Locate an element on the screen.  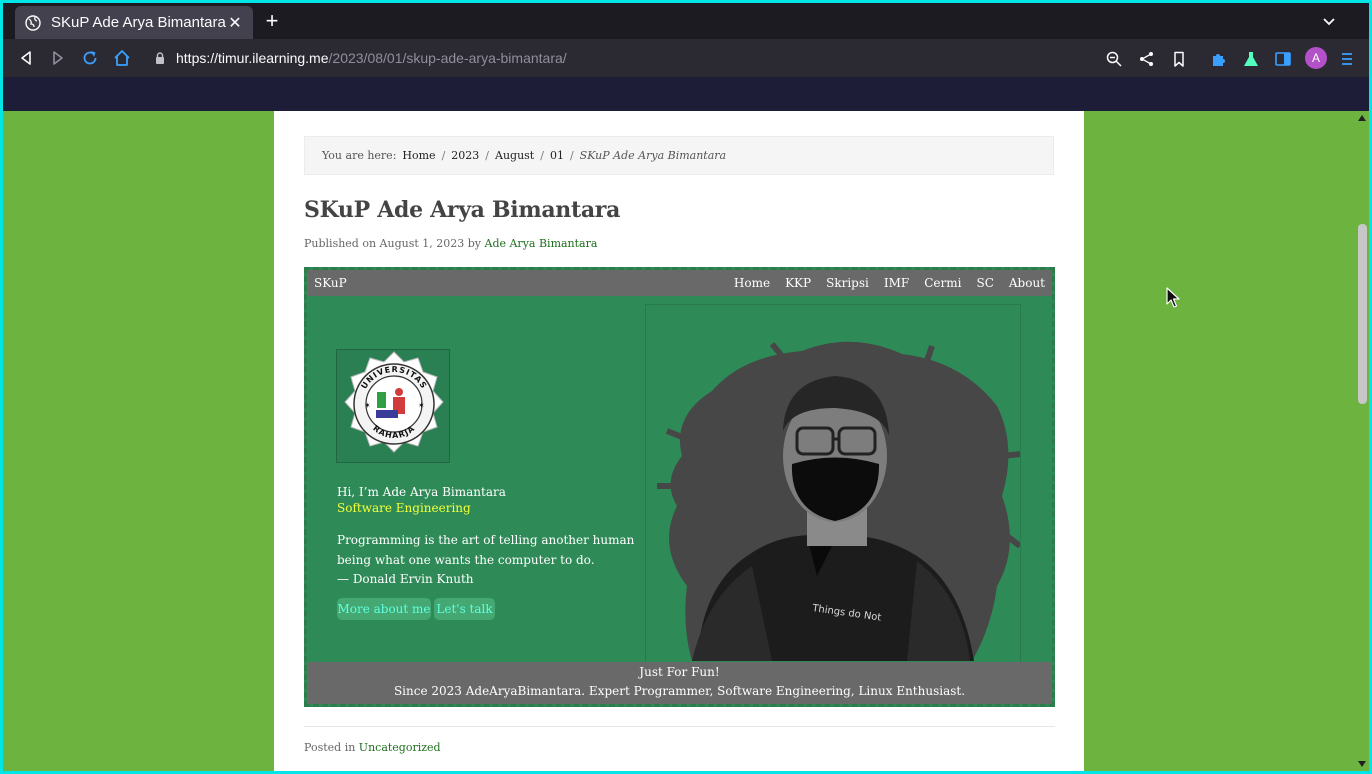
embed-nav-cermi: Cermi is located at coordinates (942, 283).